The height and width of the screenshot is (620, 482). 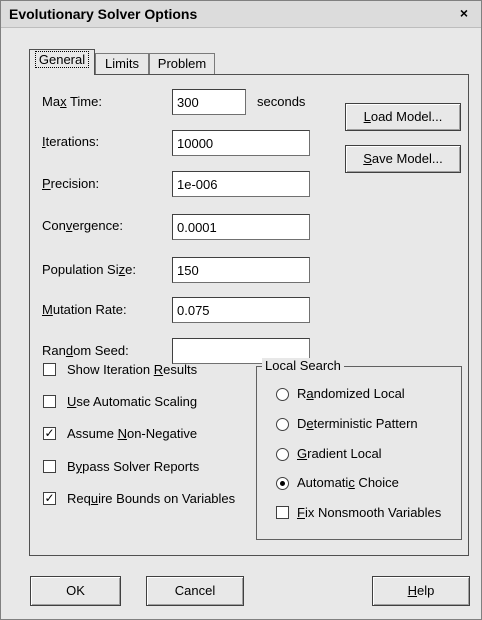 I want to click on tab-general-label: General, so click(x=62, y=59).